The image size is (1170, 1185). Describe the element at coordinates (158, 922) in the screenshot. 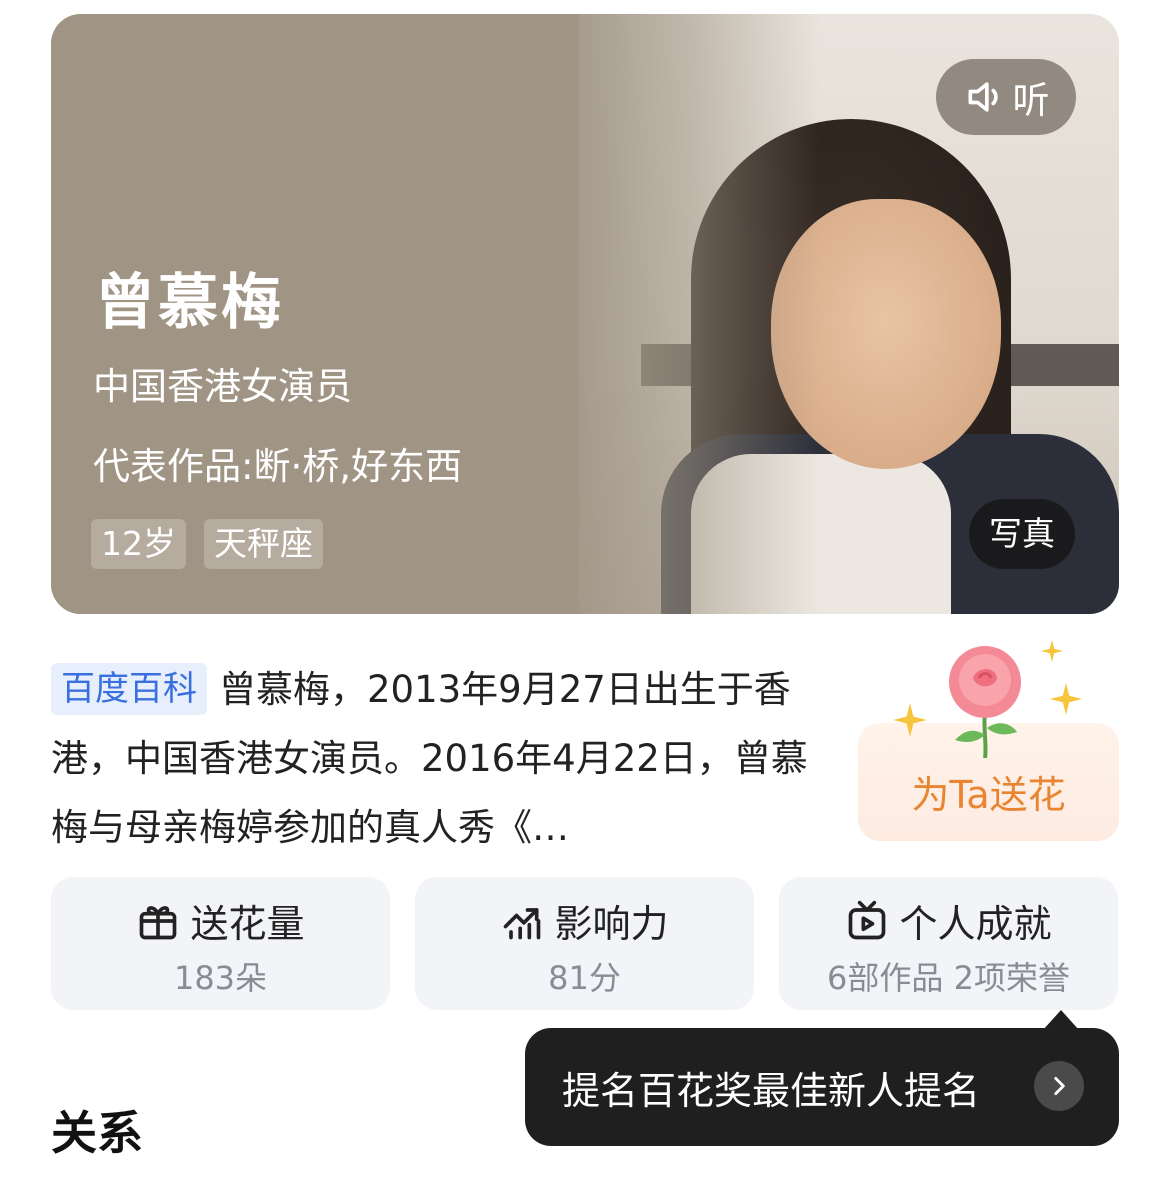

I see `gift-icon` at that location.